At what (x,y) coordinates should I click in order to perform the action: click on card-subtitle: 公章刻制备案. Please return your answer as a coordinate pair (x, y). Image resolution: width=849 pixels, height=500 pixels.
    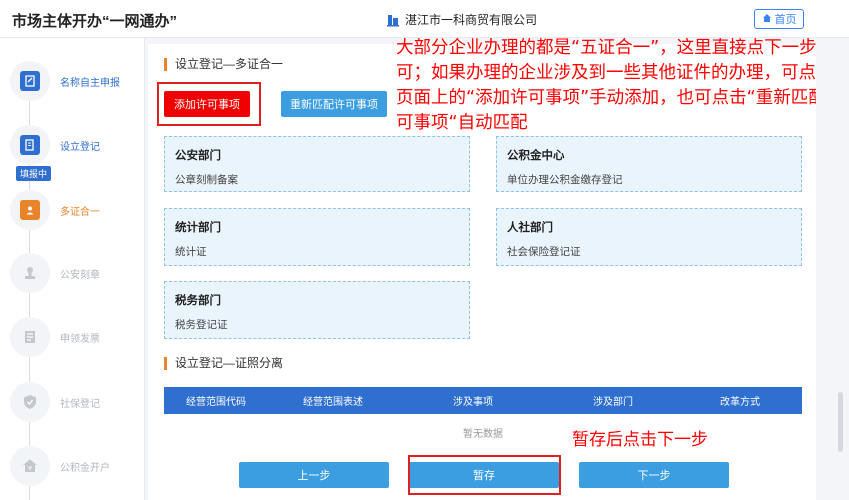
    Looking at the image, I should click on (206, 180).